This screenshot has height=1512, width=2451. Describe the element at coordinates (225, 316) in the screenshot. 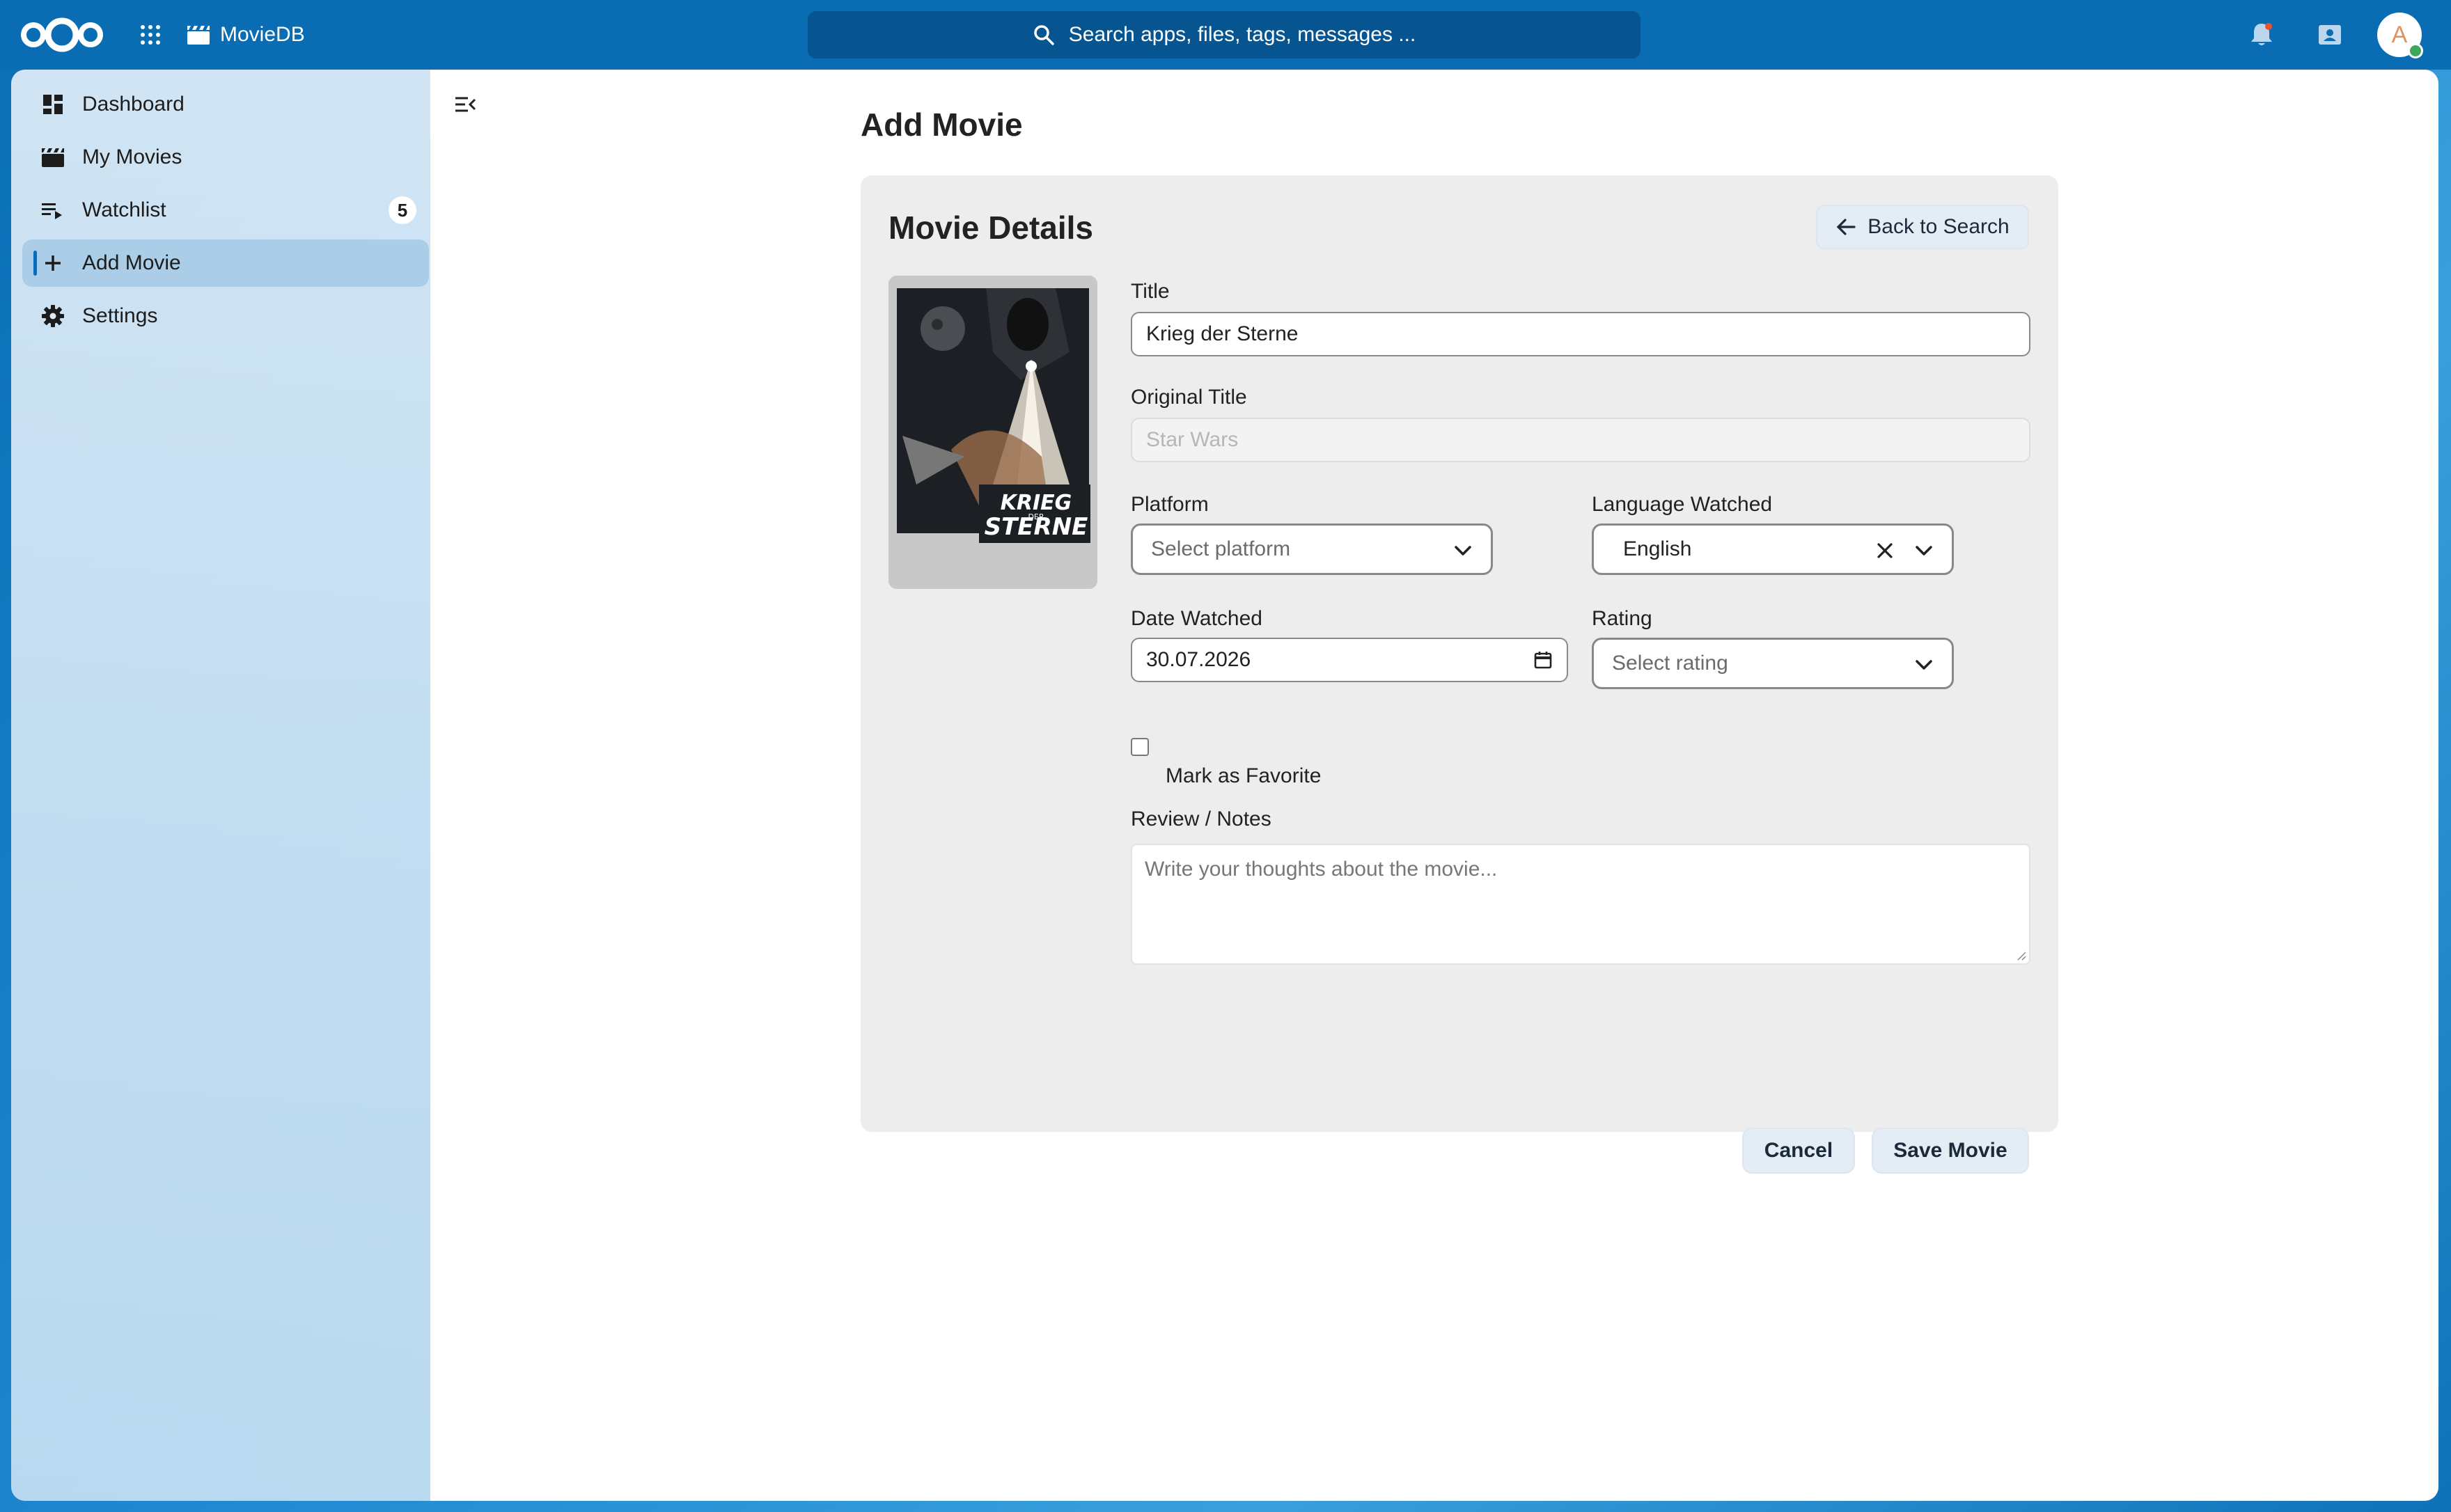

I see `sidebar-item-settings: Settings` at that location.